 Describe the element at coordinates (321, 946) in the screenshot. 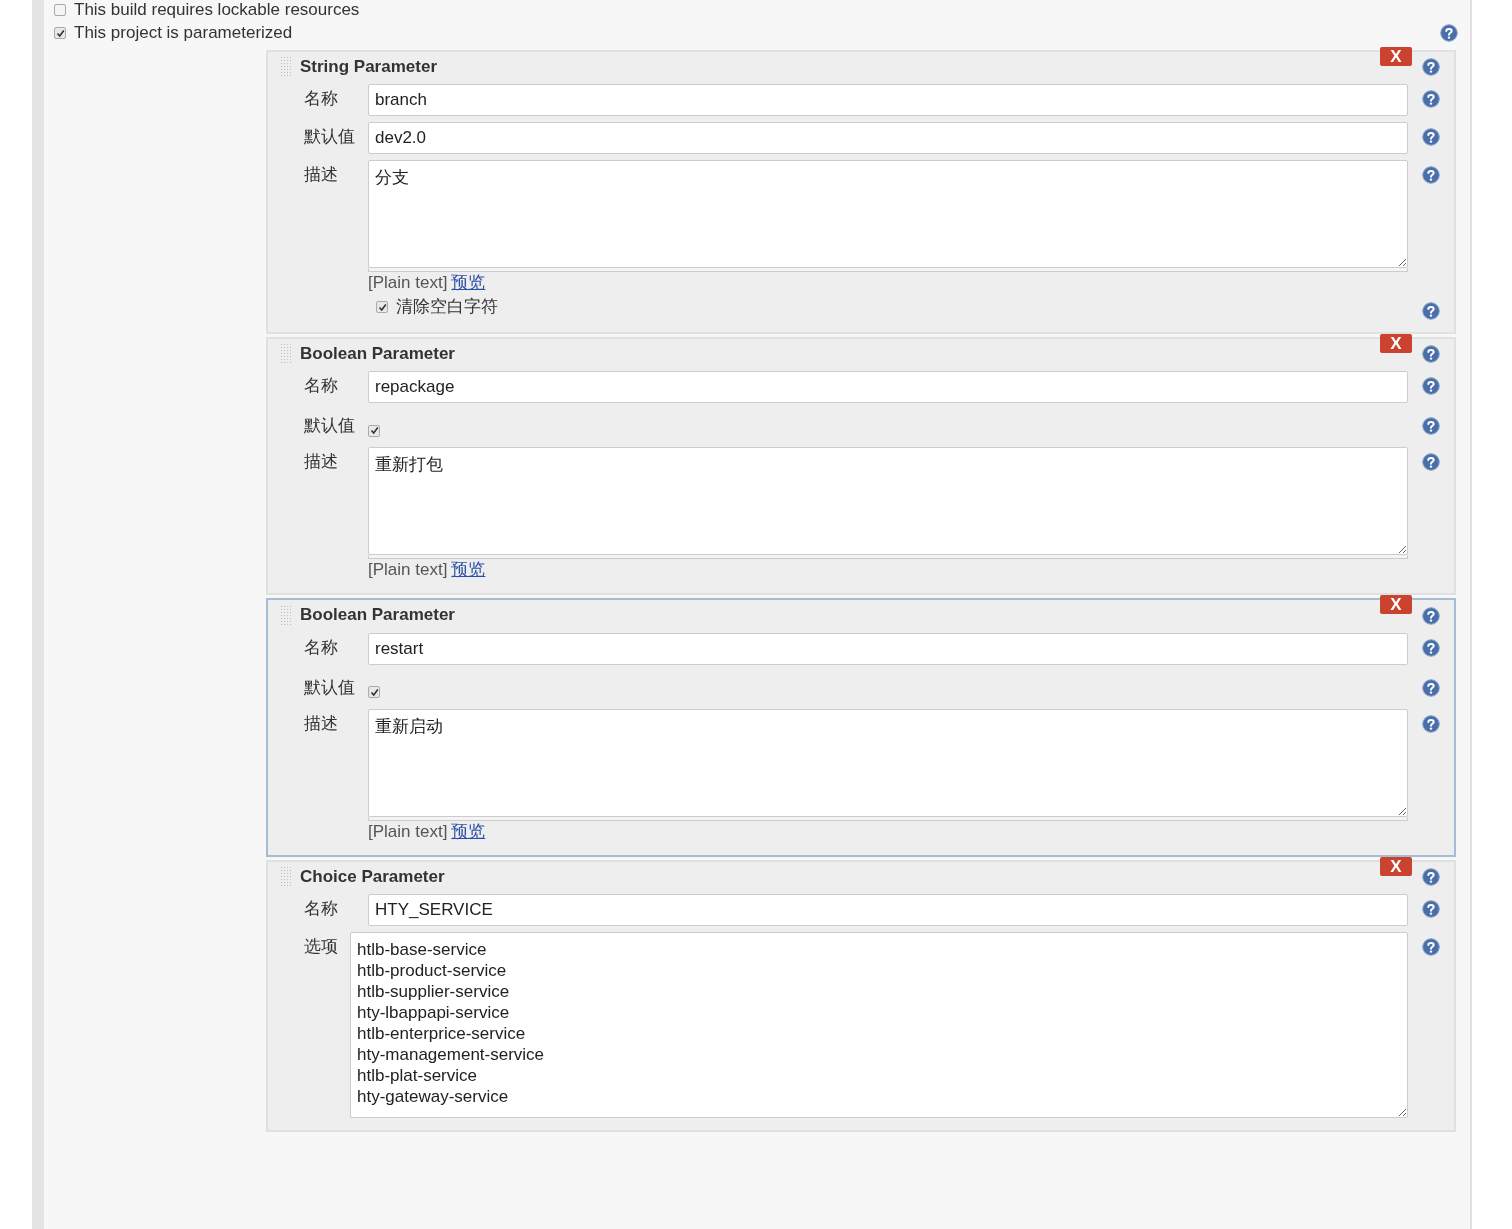

I see `field-label: 选项` at that location.